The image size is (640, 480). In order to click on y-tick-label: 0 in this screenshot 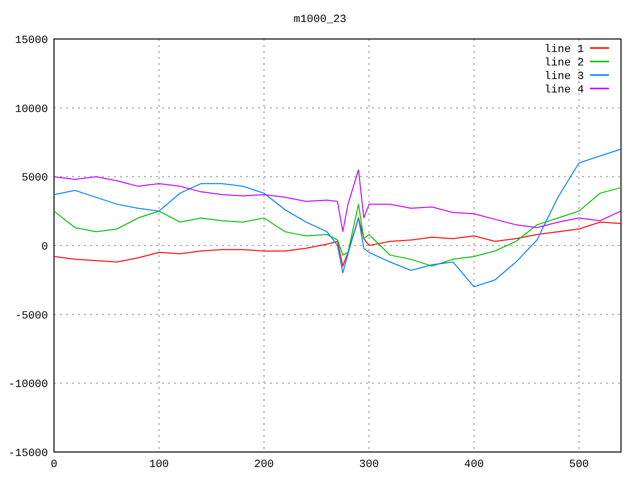, I will do `click(44, 248)`.